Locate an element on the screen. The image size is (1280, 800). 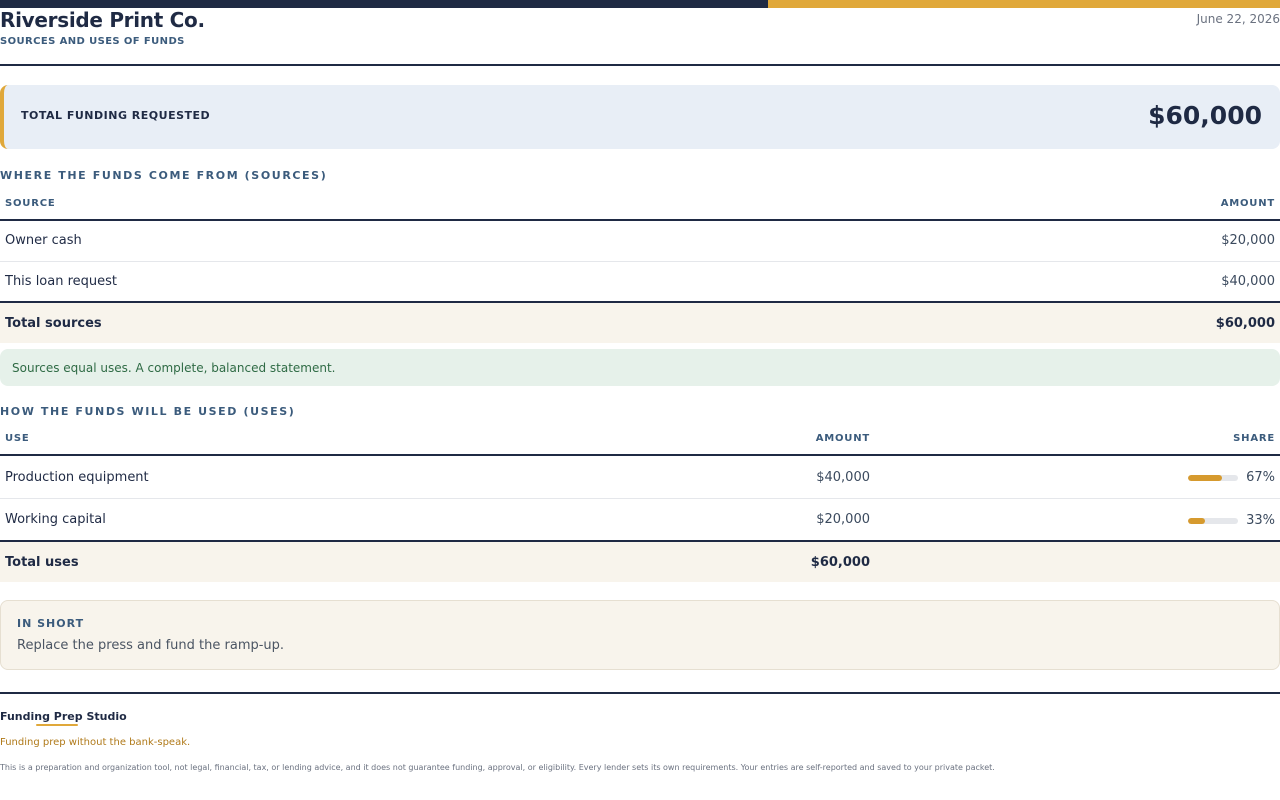
uses-section-title: HOW THE FUNDS WILL BE USED (USES) is located at coordinates (148, 411).